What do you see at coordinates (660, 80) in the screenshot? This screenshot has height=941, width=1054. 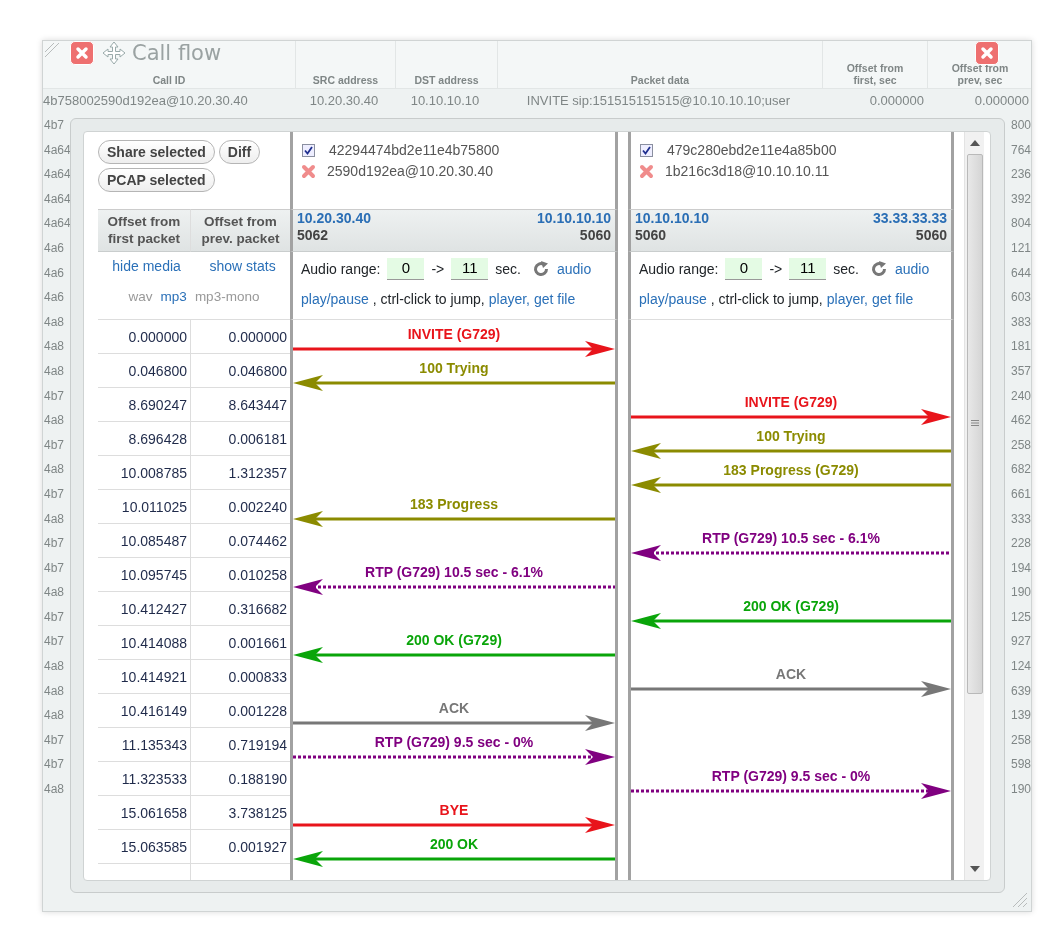 I see `column-header: Packet data` at bounding box center [660, 80].